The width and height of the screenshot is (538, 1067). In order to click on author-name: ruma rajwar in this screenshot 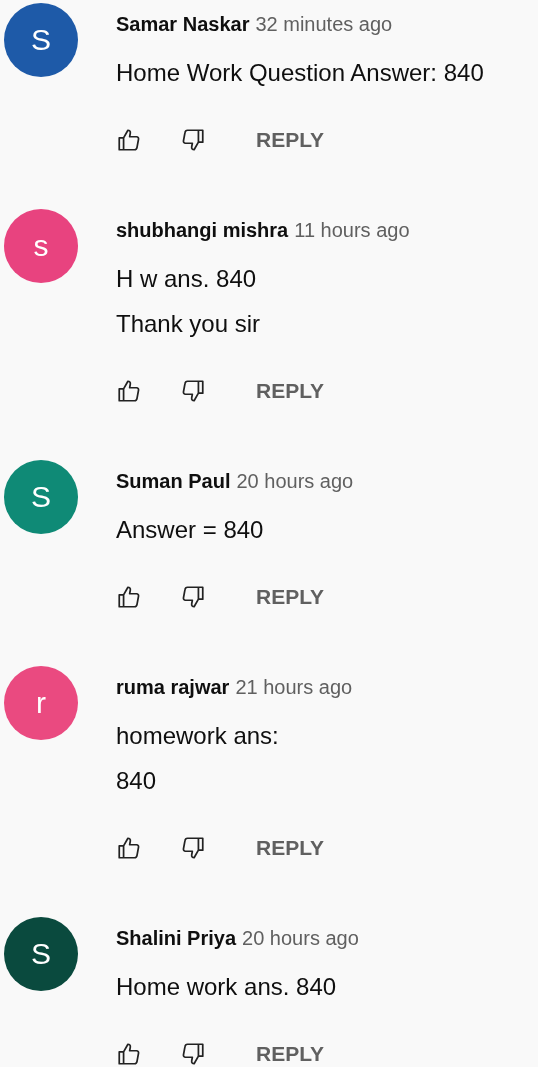, I will do `click(173, 687)`.